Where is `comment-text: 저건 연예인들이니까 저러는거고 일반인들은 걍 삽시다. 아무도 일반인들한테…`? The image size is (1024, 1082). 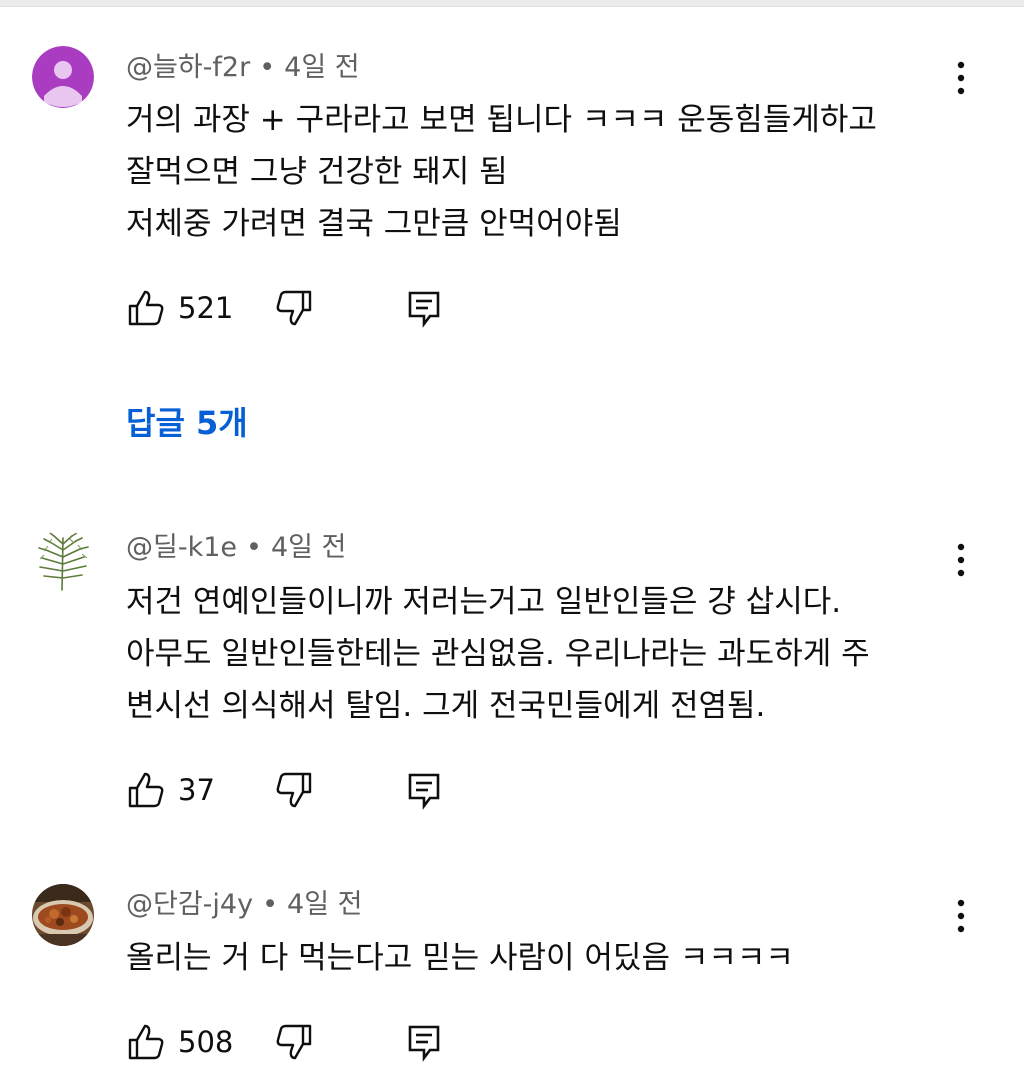
comment-text: 저건 연예인들이니까 저러는거고 일반인들은 걍 삽시다. 아무도 일반인들한테… is located at coordinates (546, 654).